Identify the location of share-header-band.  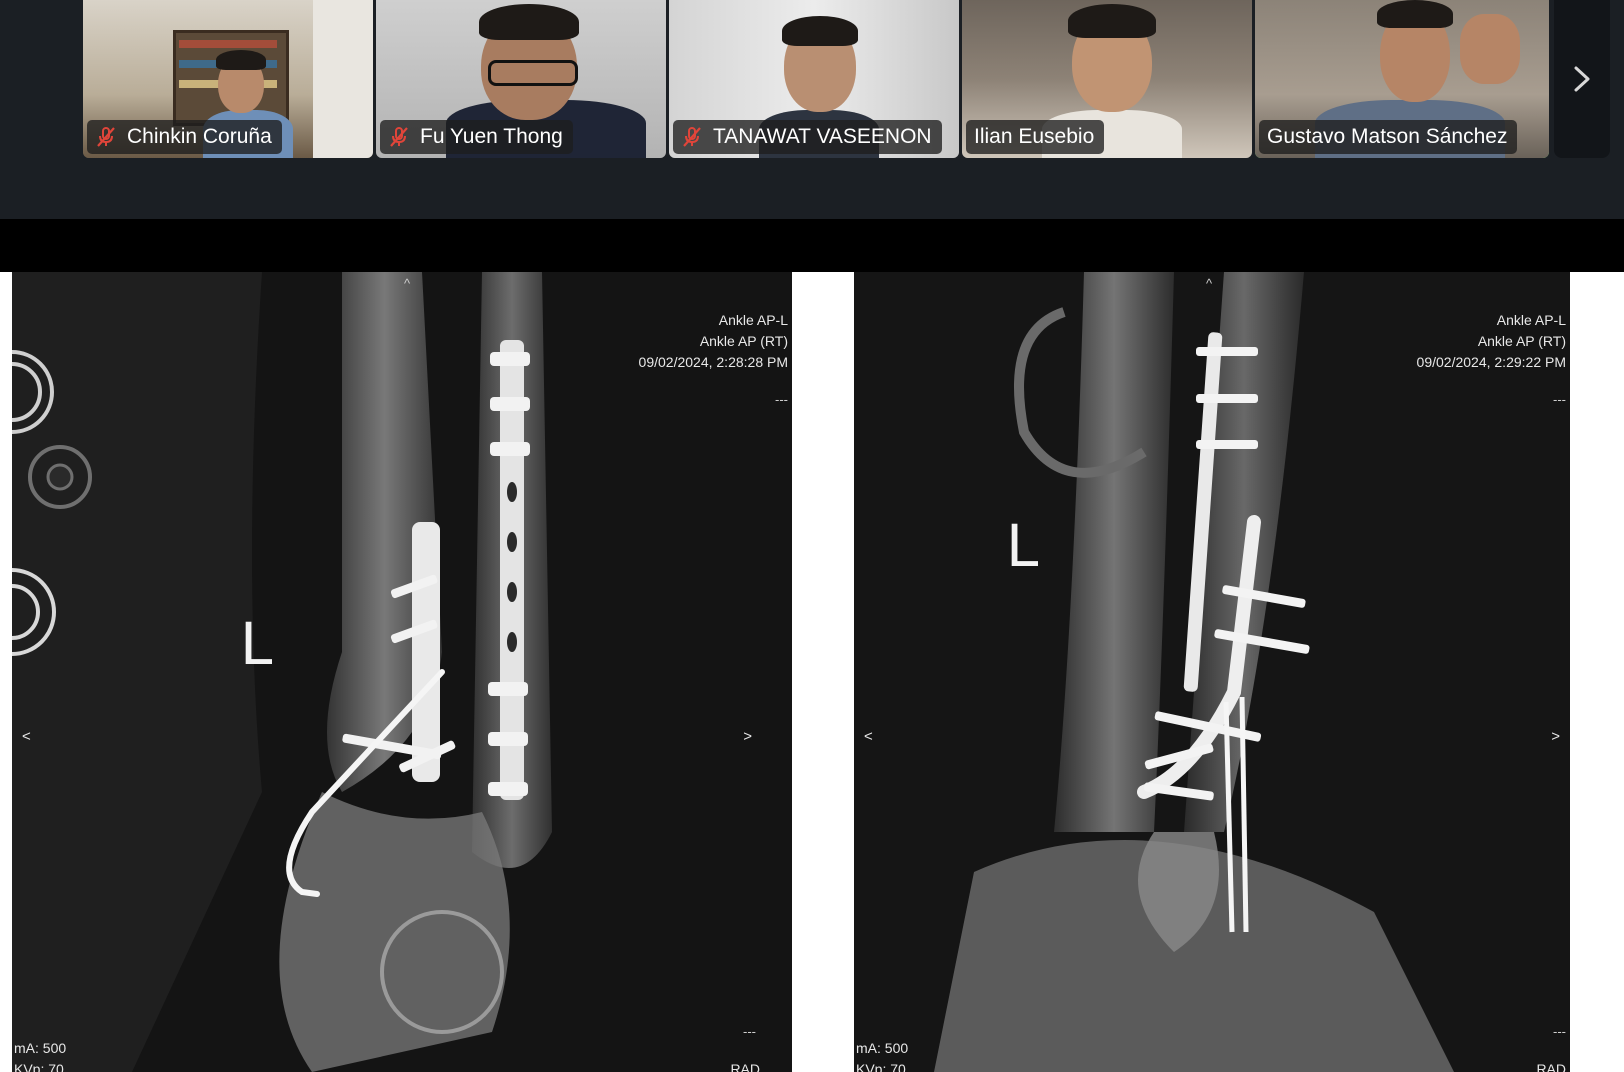
(812, 245).